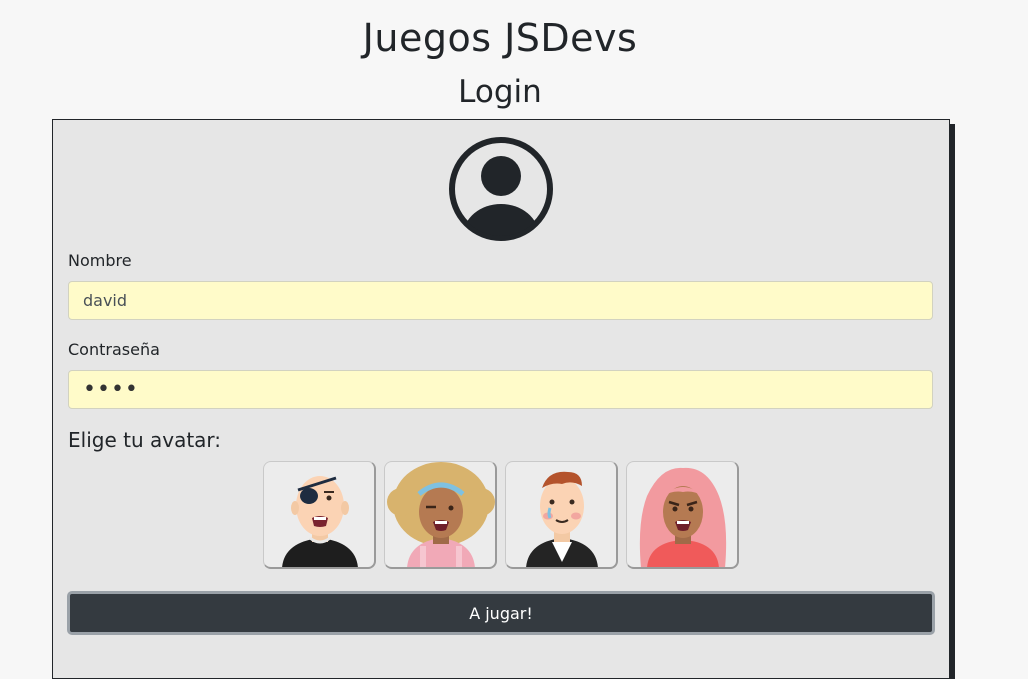  I want to click on avatar-picker, so click(501, 515).